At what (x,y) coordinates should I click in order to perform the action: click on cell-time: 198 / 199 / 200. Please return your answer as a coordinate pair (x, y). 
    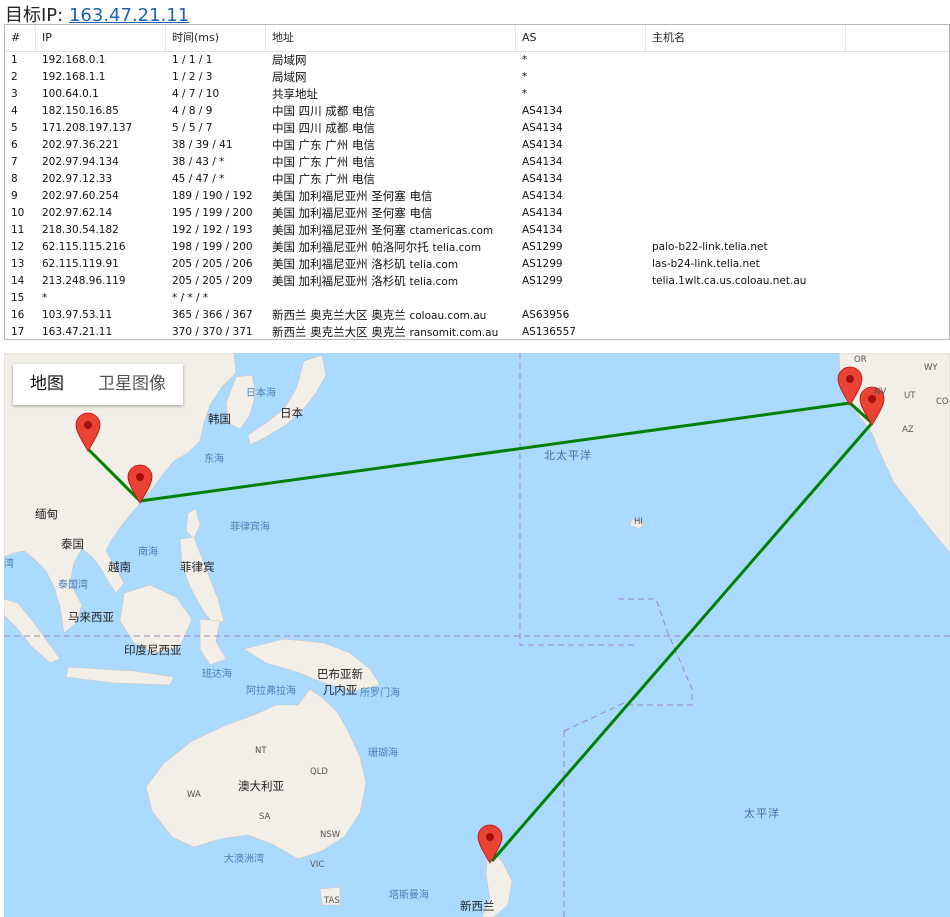
    Looking at the image, I should click on (212, 247).